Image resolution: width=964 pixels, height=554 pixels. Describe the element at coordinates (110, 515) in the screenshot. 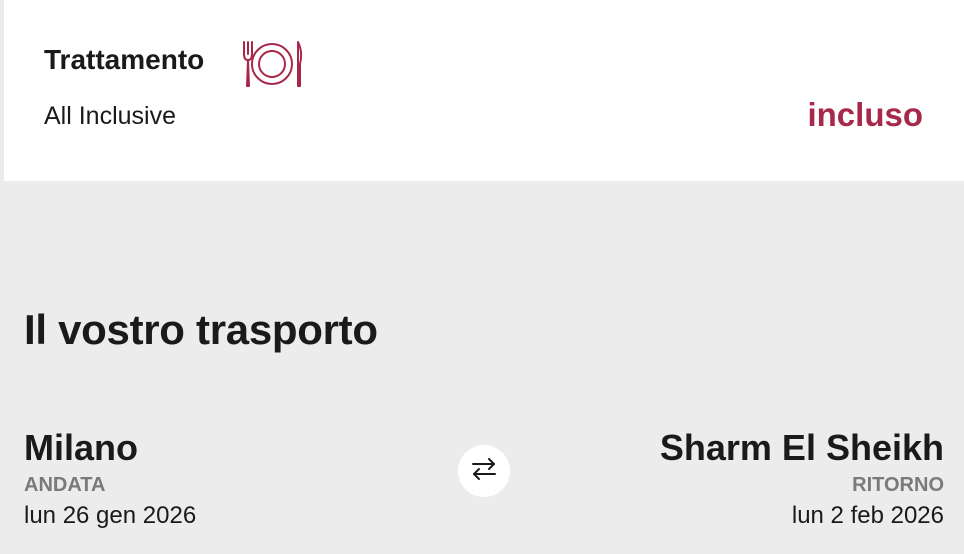

I see `outbound-date: lun 26 gen 2026` at that location.